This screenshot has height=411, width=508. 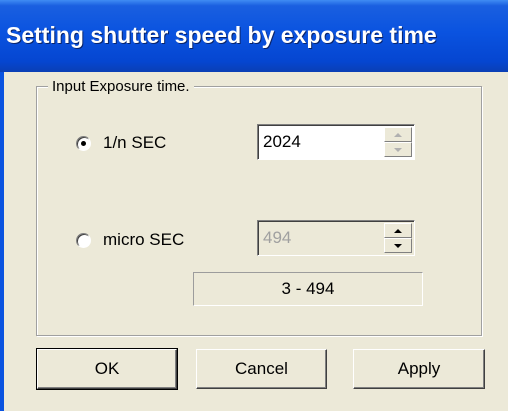 I want to click on radio-1-n-sec: 1/n SEC, so click(x=121, y=143).